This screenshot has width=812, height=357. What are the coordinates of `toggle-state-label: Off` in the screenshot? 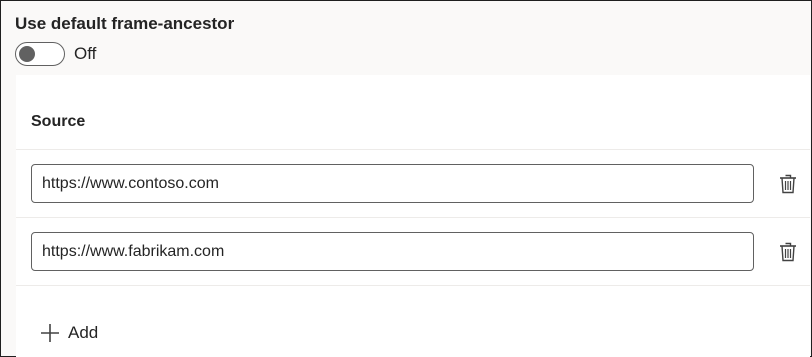 It's located at (85, 53).